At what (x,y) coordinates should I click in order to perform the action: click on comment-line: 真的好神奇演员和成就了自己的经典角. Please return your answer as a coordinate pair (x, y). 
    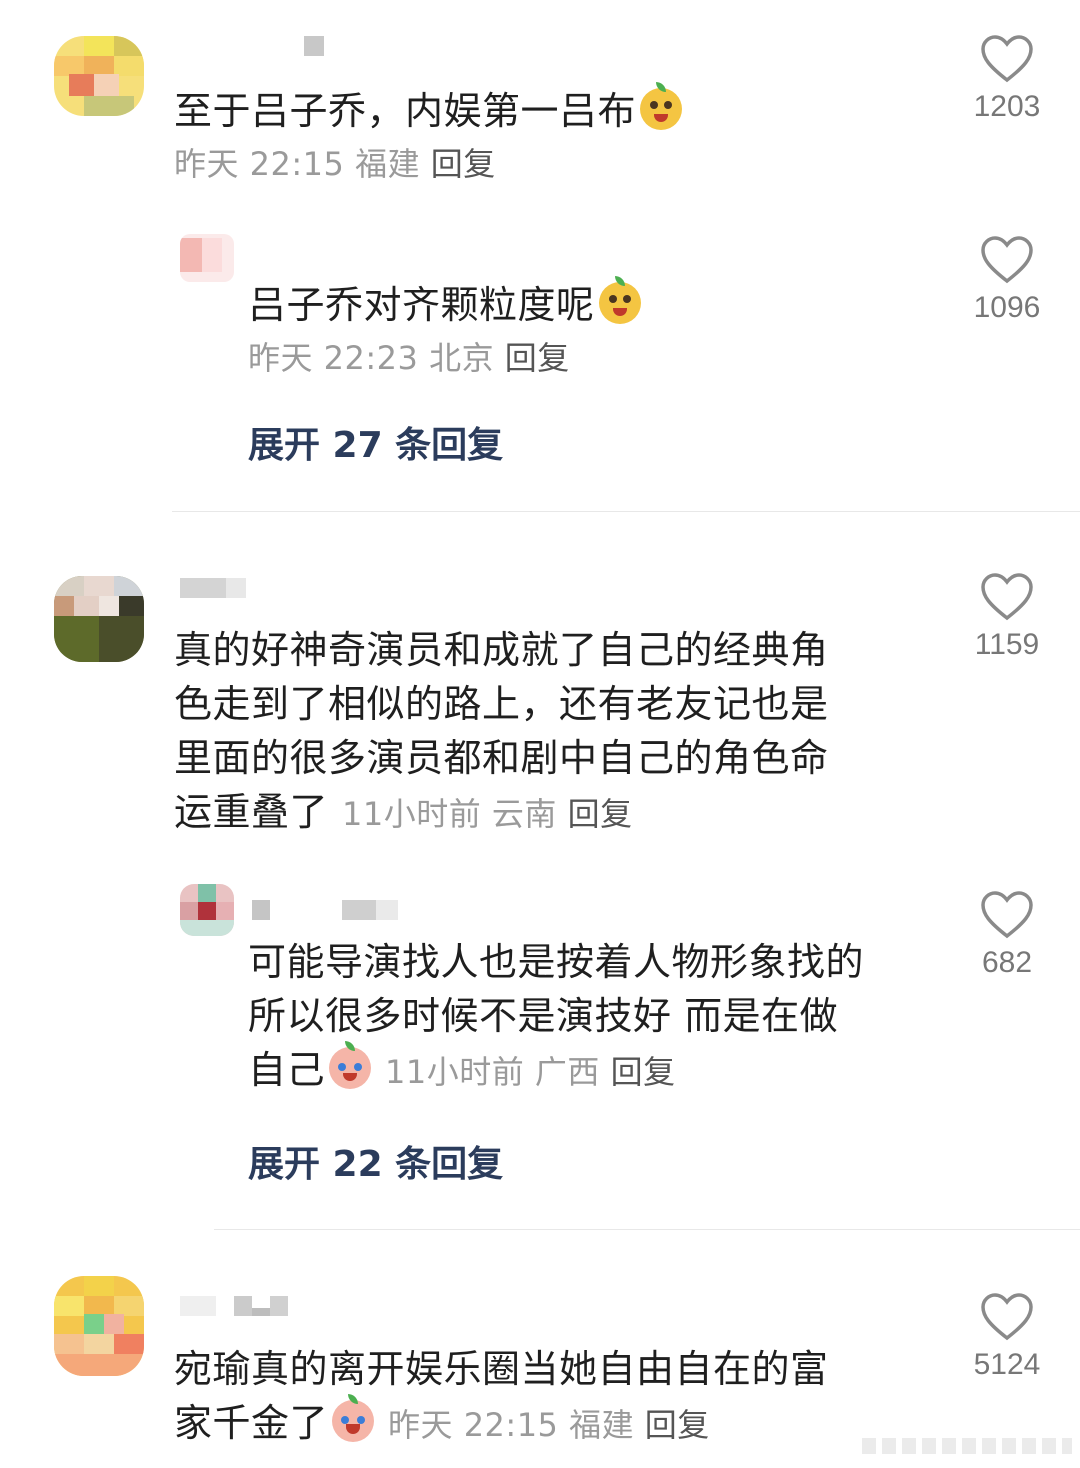
    Looking at the image, I should click on (501, 650).